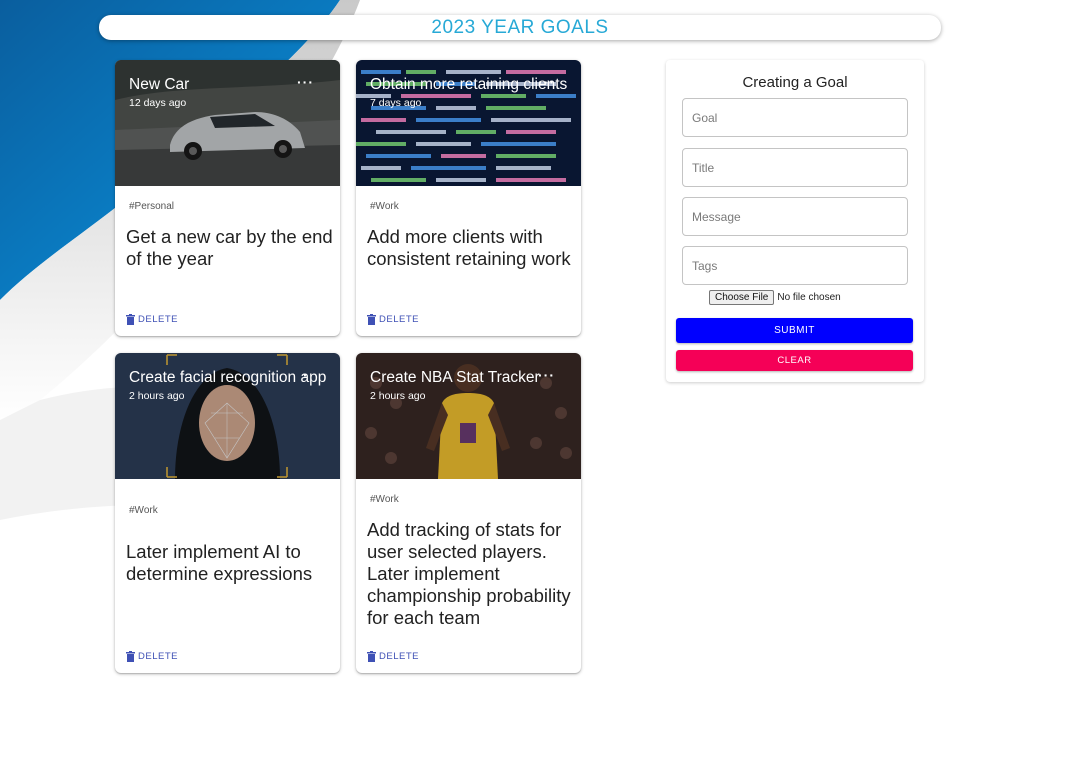 The width and height of the screenshot is (1080, 760). What do you see at coordinates (396, 103) in the screenshot?
I see `post-time: 7 days ago` at bounding box center [396, 103].